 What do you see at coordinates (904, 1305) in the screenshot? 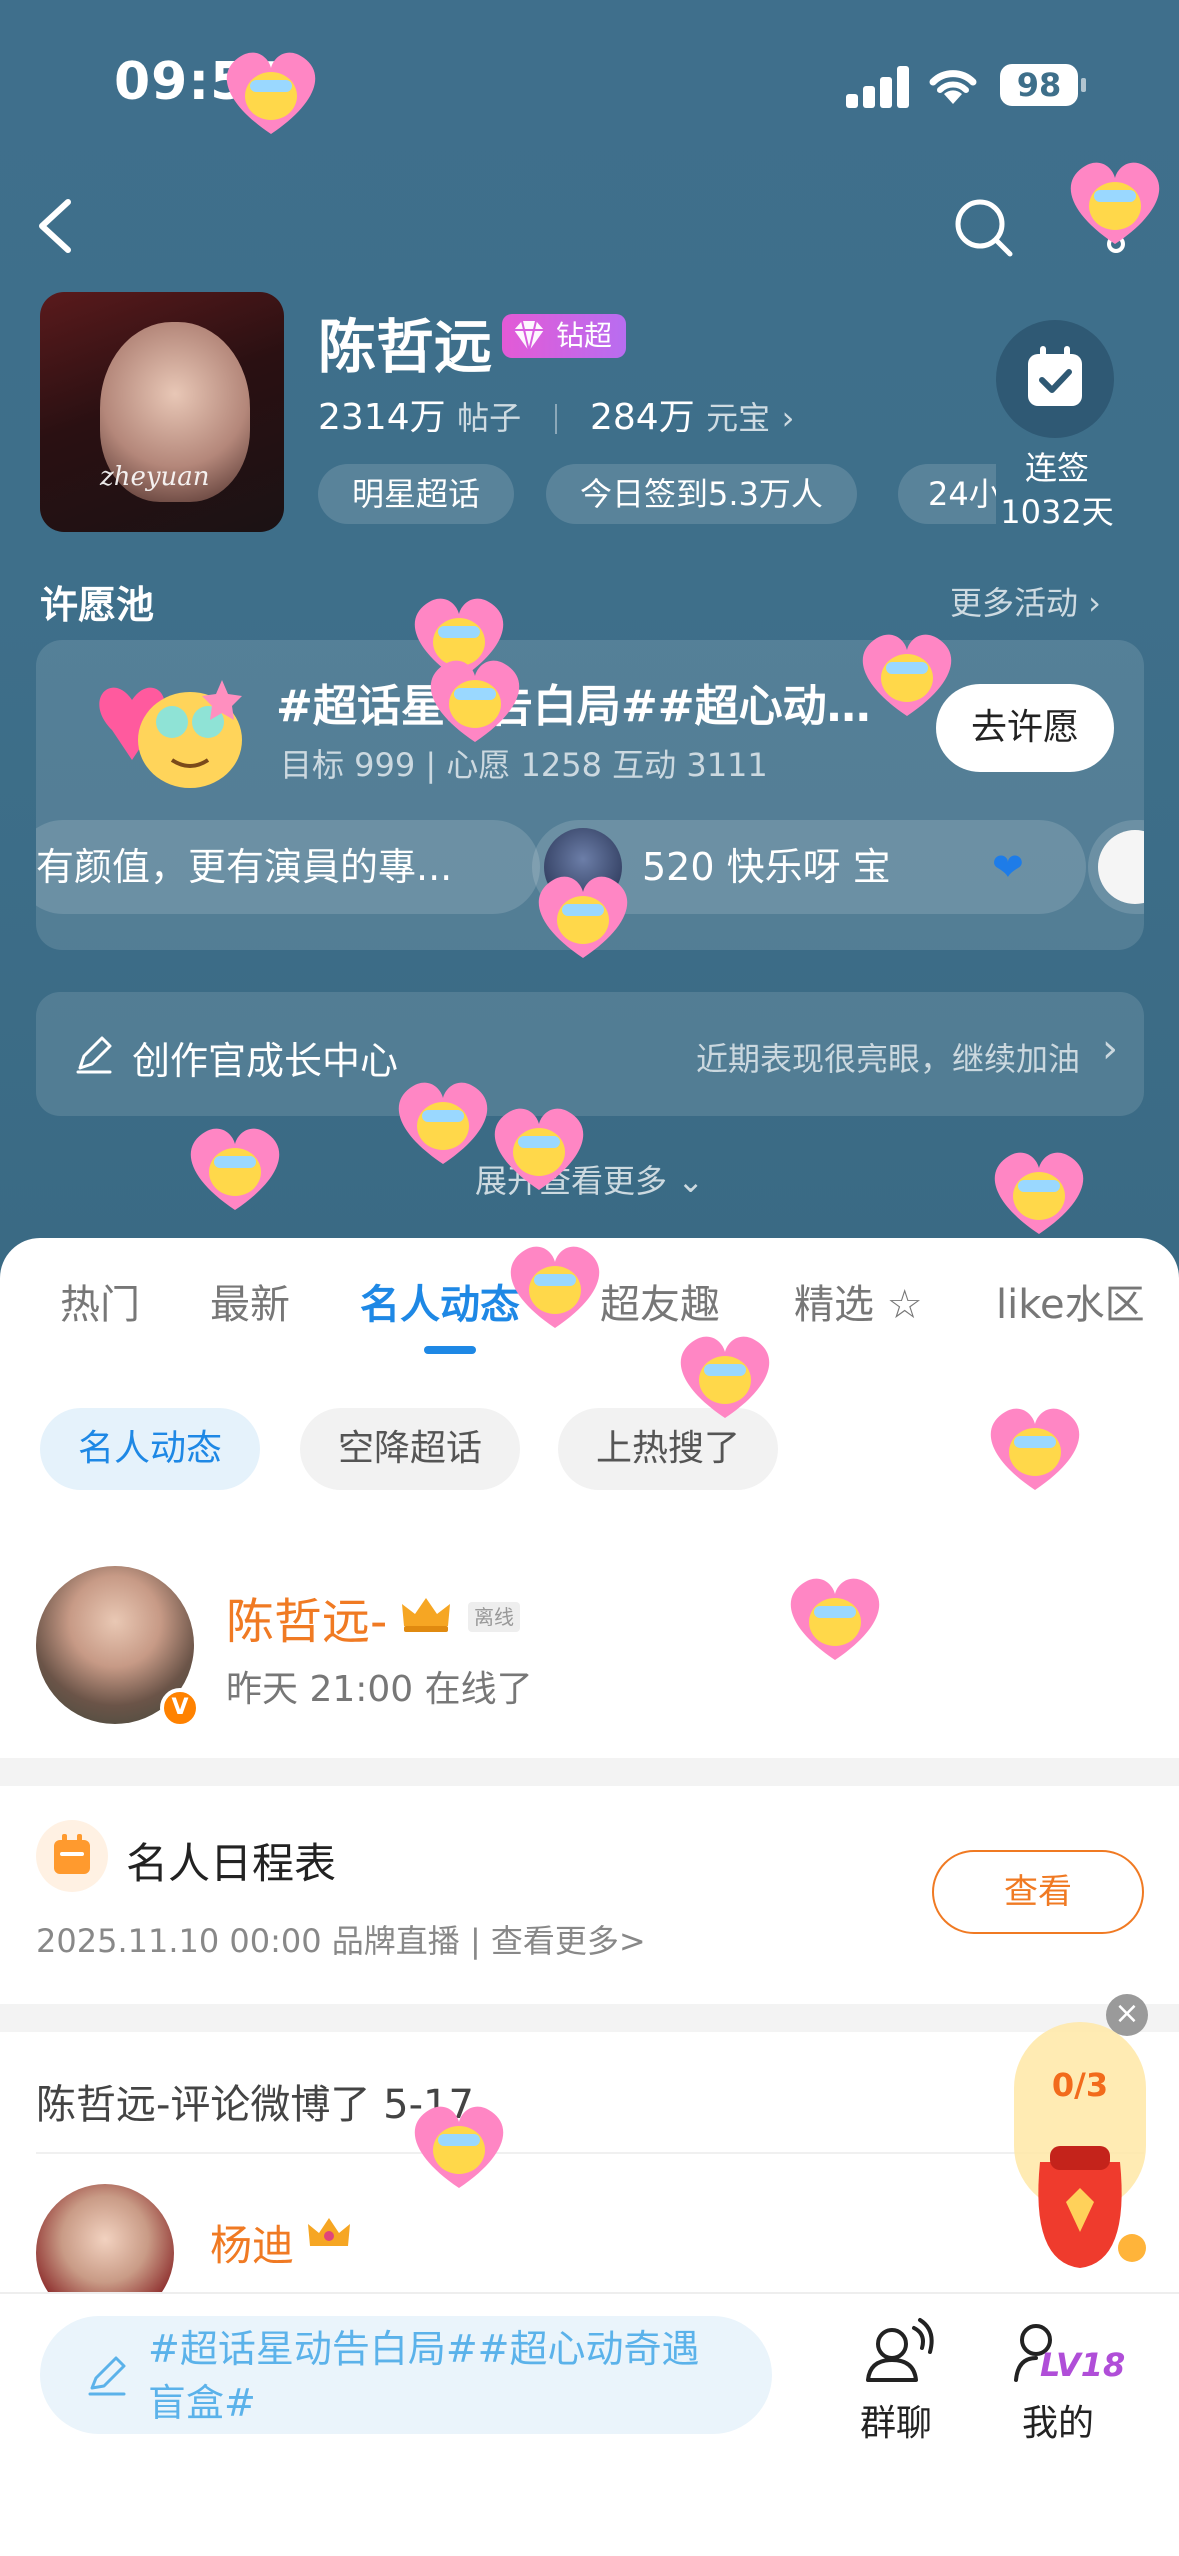
I see `star-outline-icon: ☆` at bounding box center [904, 1305].